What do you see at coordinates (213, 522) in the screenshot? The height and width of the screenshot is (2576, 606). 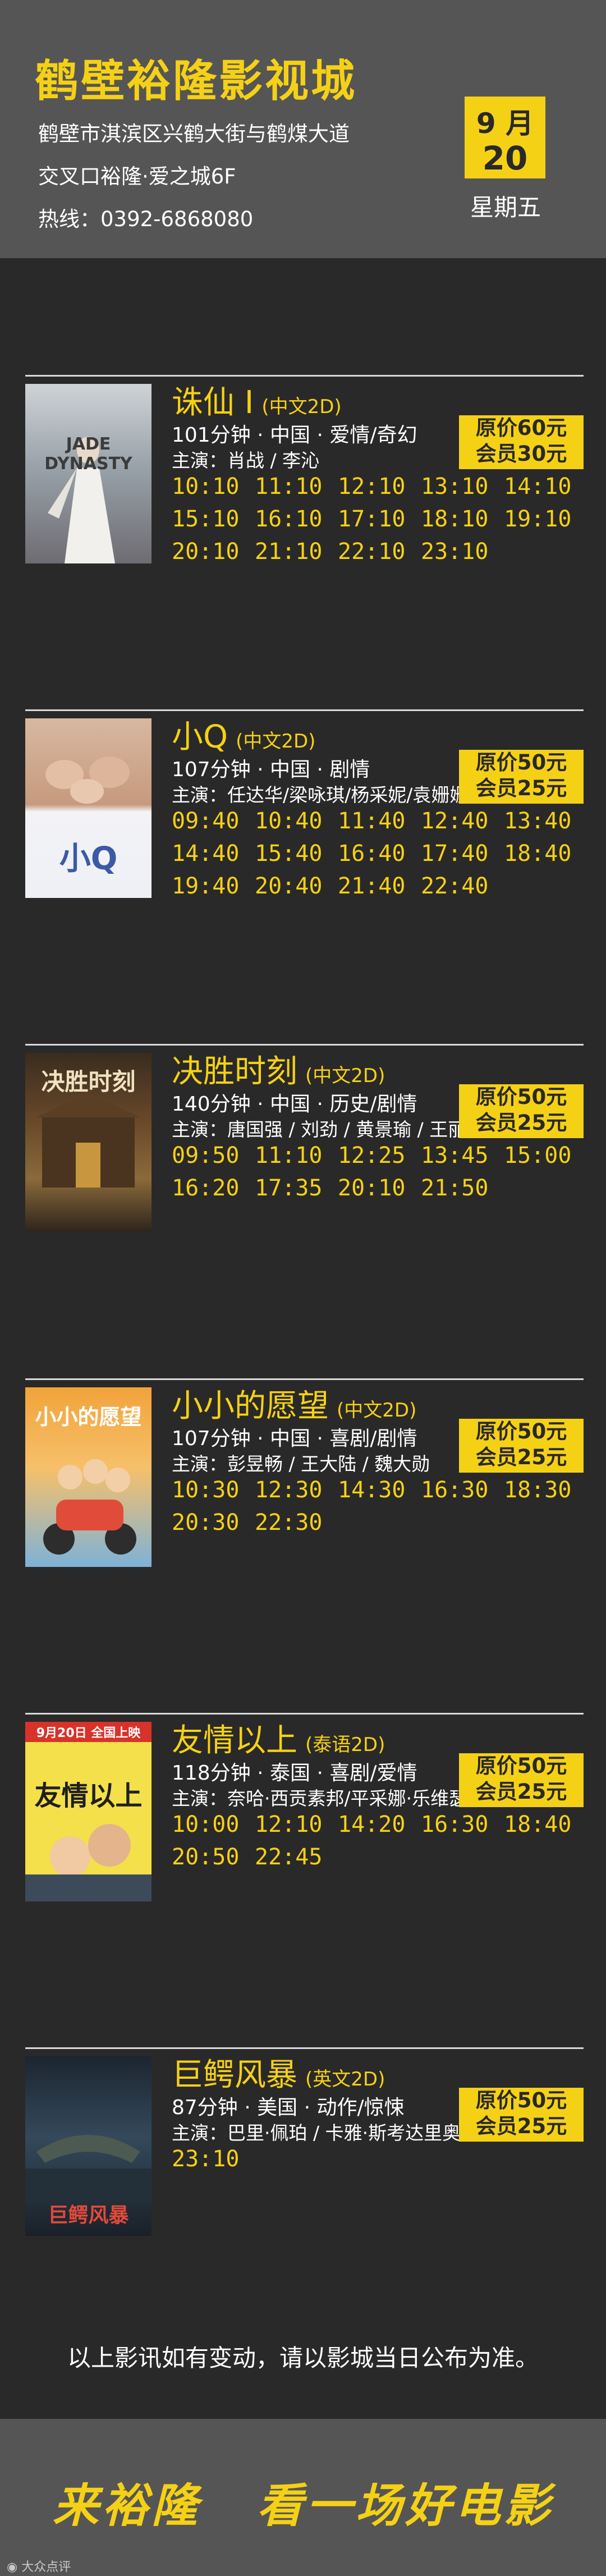 I see `showtime: 15:10` at bounding box center [213, 522].